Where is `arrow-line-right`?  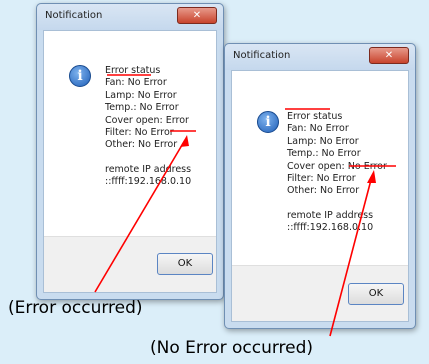 arrow-line-right is located at coordinates (351, 256).